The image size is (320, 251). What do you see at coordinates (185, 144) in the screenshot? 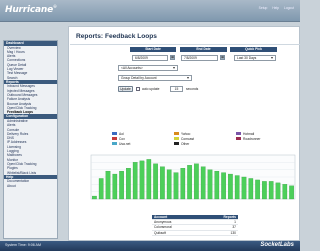
I see `legend-label: Other` at bounding box center [185, 144].